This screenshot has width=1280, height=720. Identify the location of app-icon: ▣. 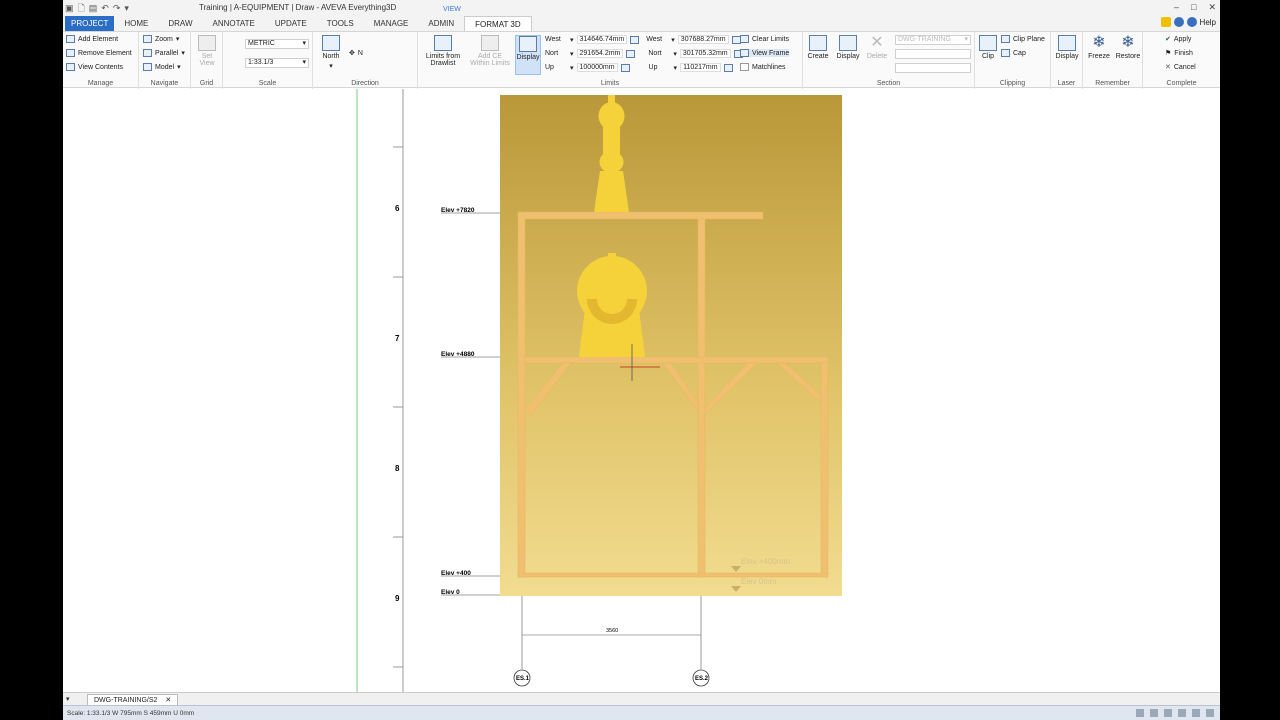
(69, 8).